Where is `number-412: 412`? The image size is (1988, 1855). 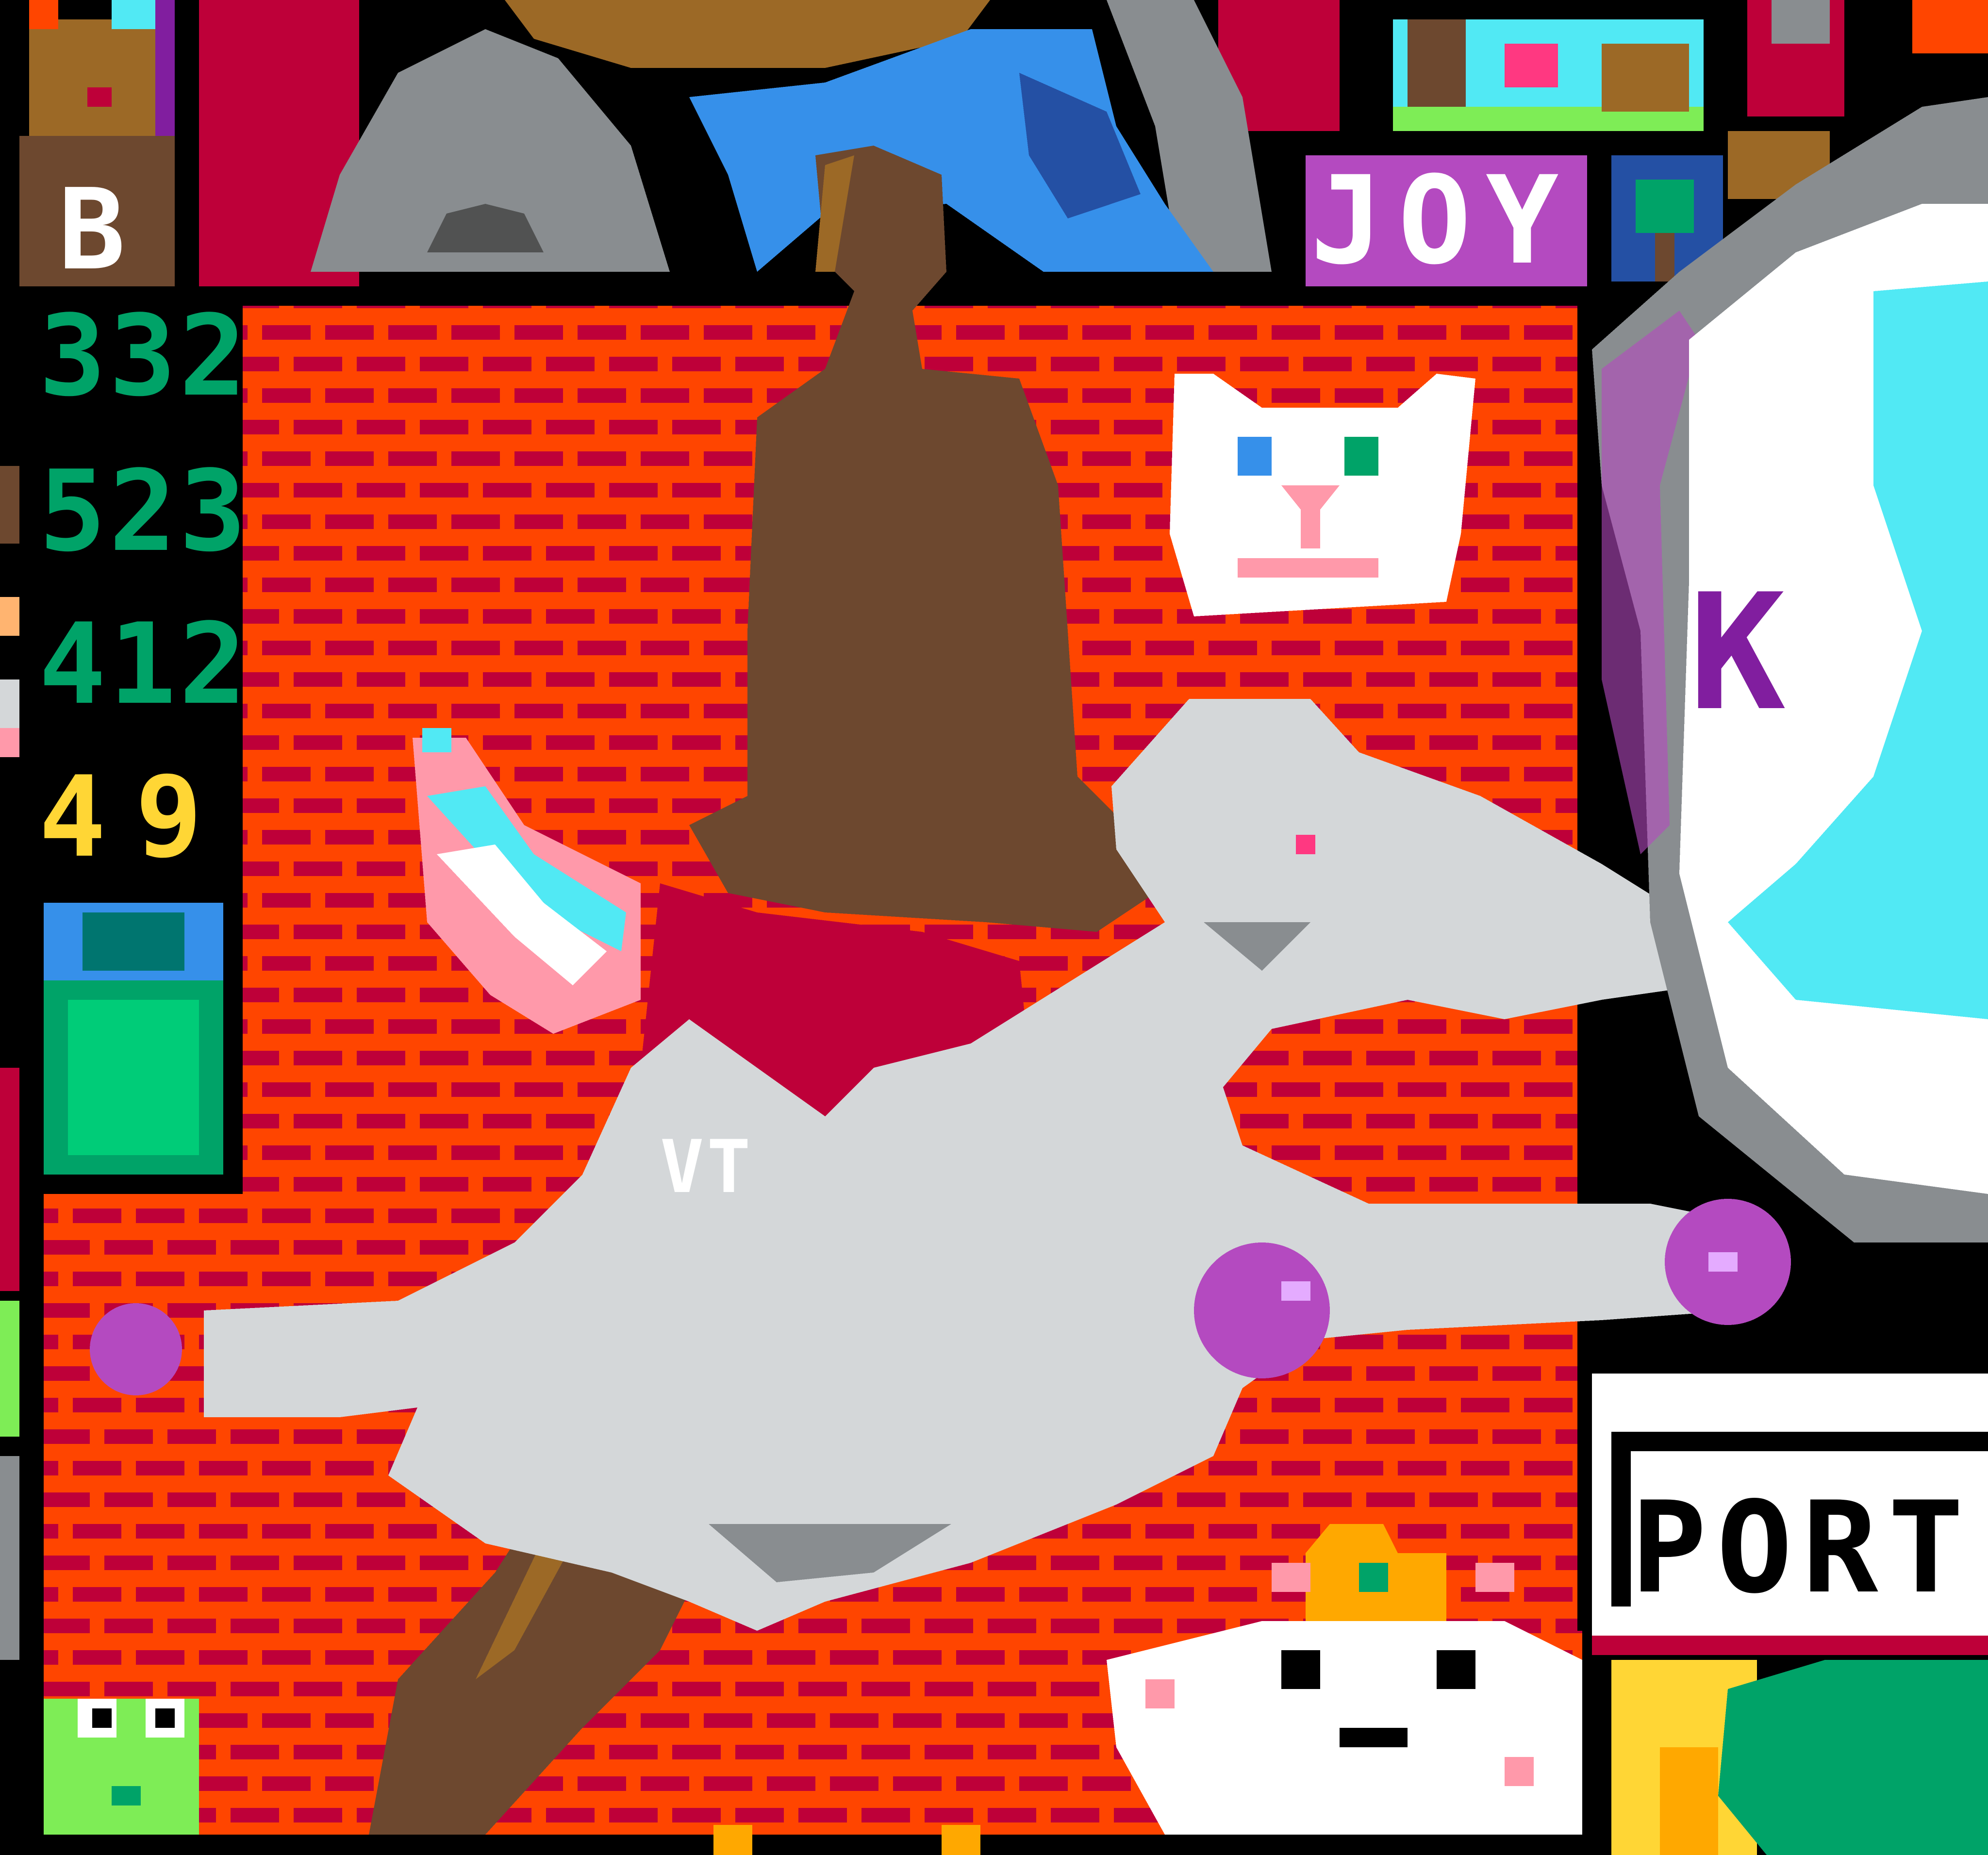 number-412: 412 is located at coordinates (144, 664).